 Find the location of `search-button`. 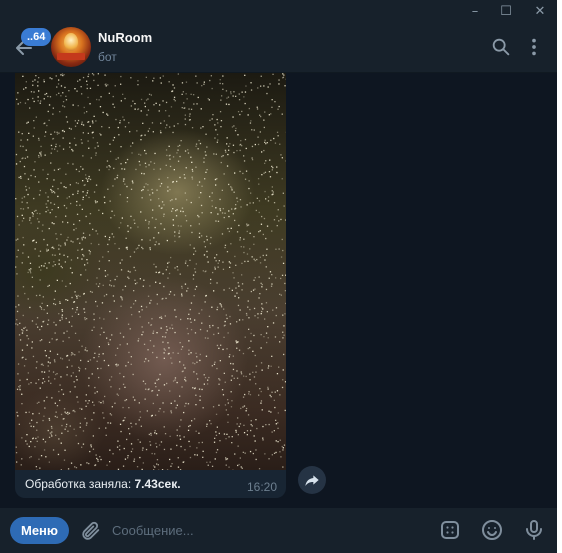

search-button is located at coordinates (501, 47).